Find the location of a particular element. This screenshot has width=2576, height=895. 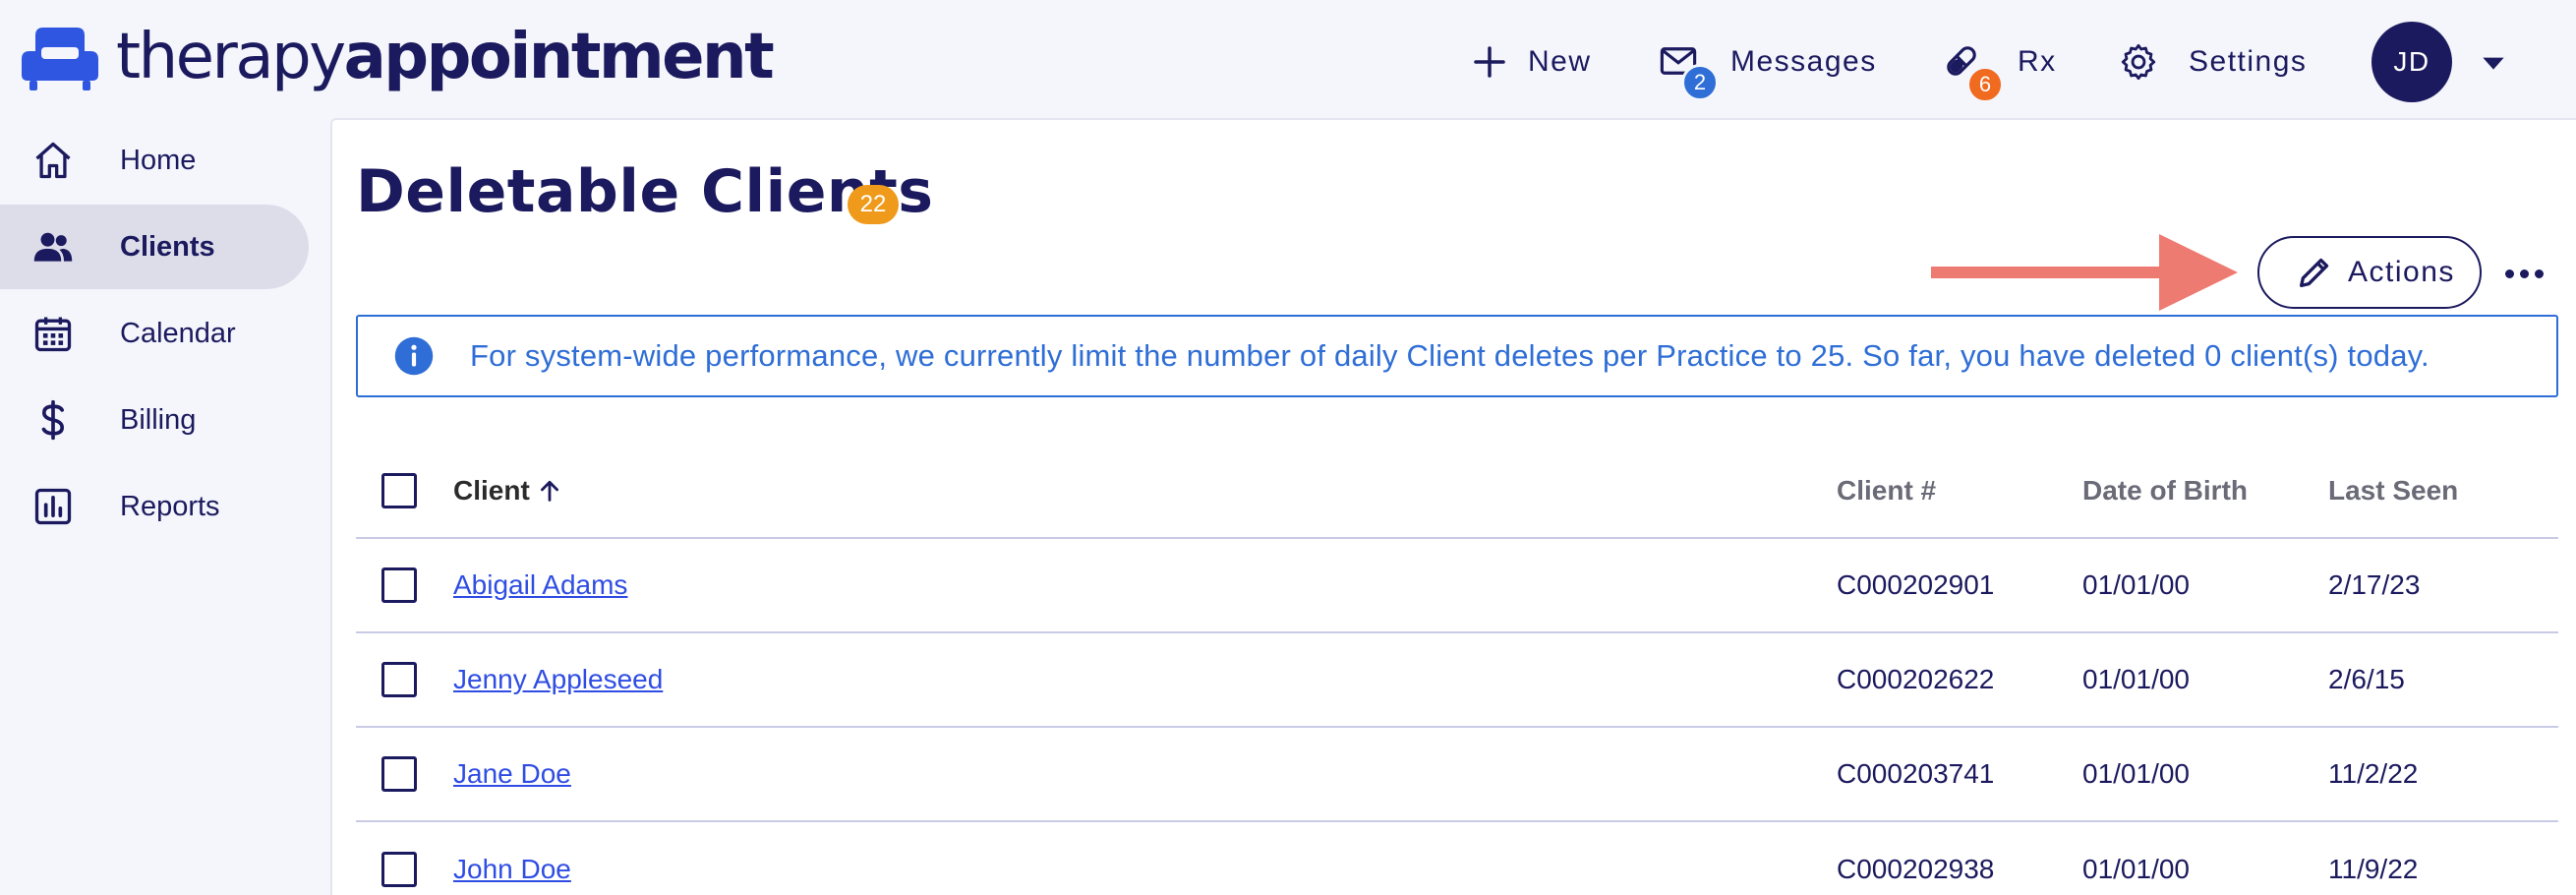

client-number: C000202938 is located at coordinates (1916, 869).